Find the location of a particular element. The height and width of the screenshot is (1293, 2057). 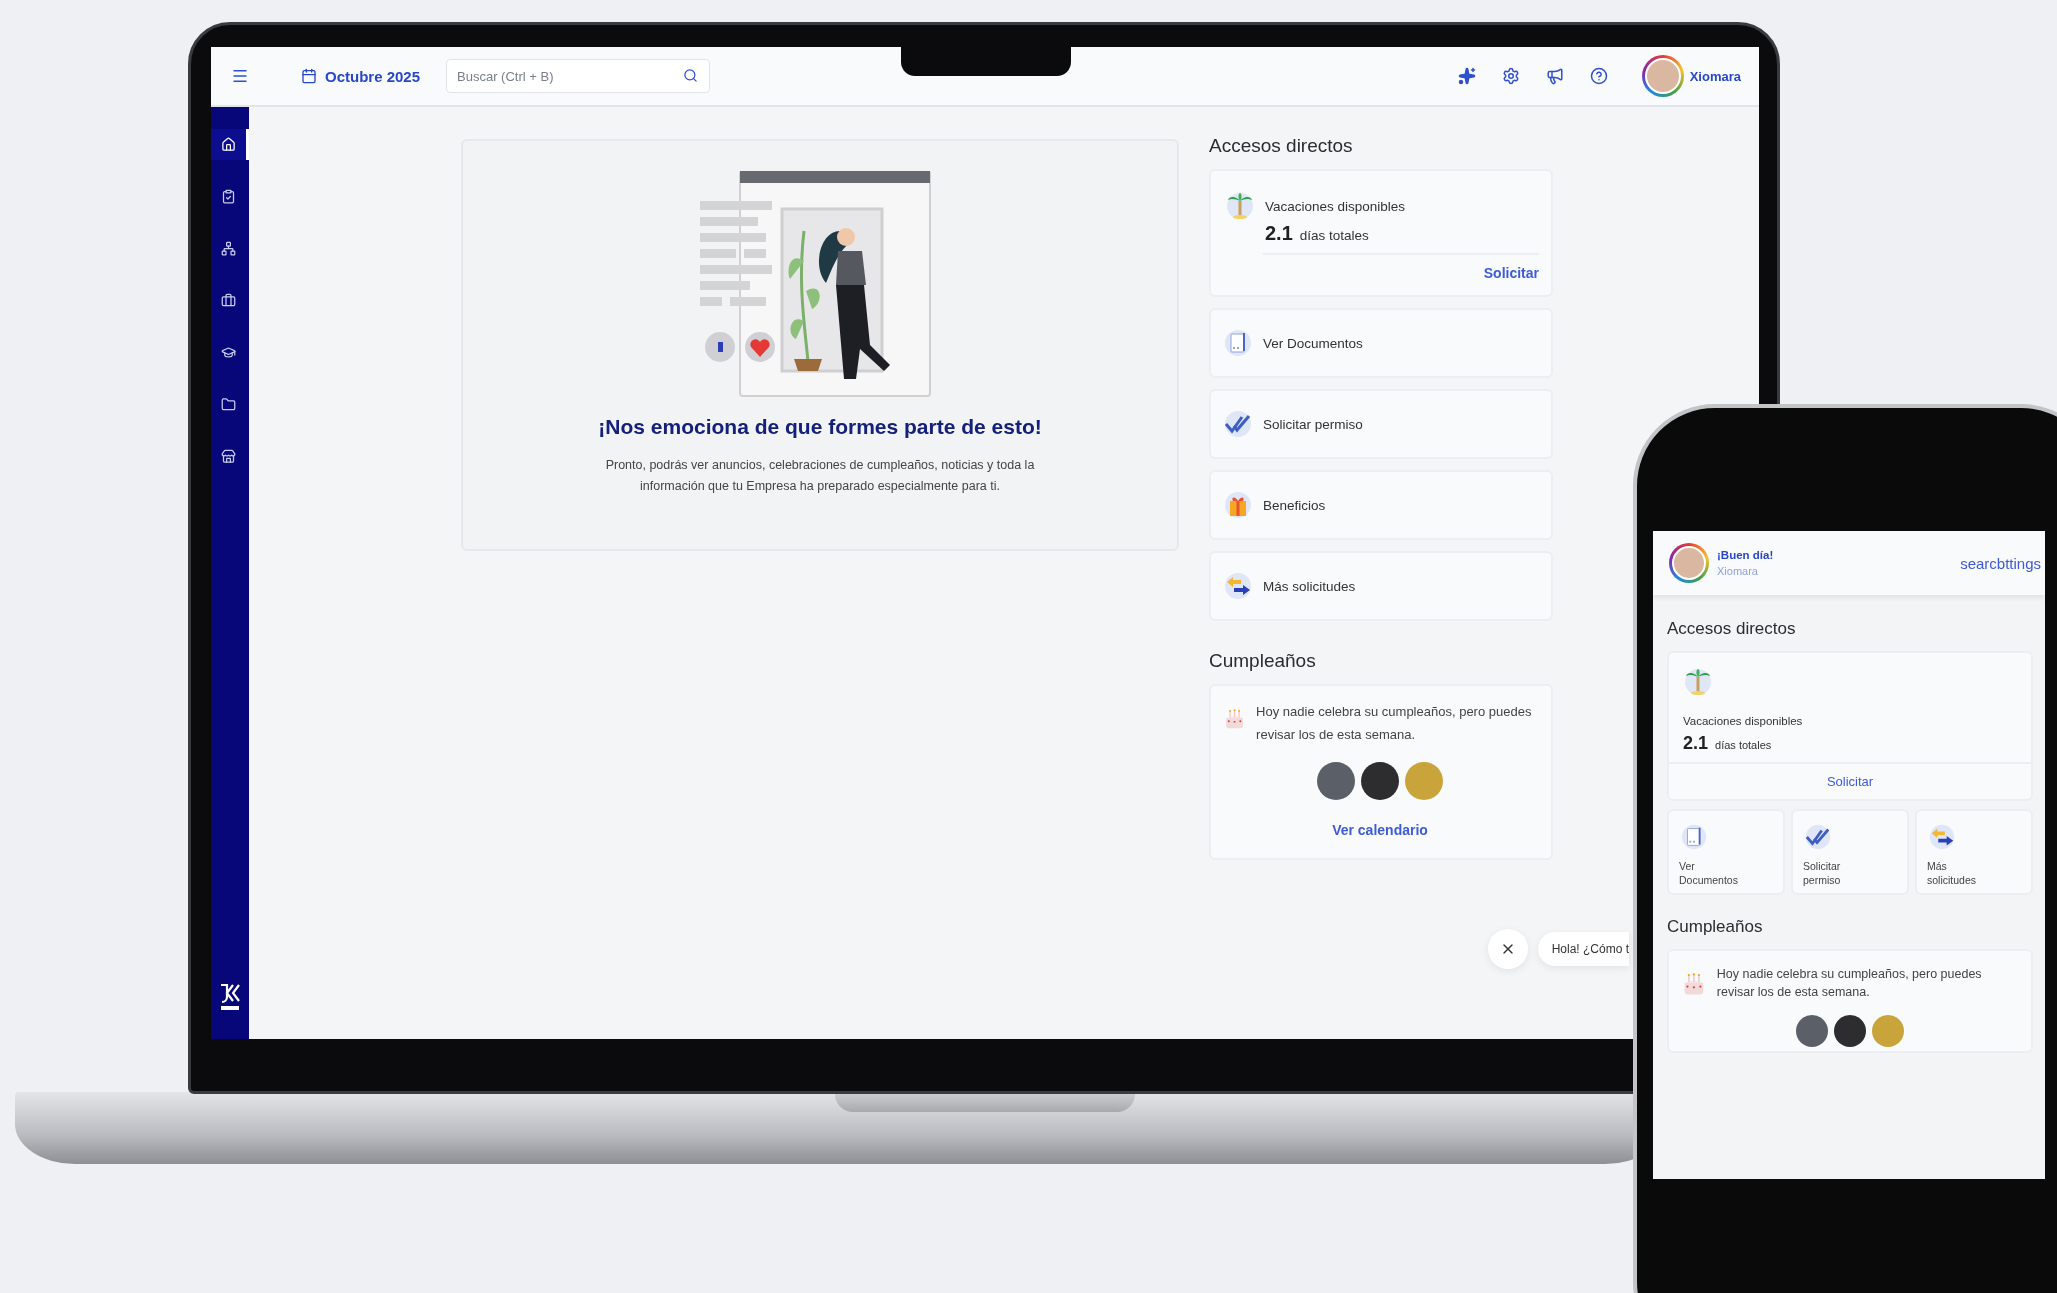

close-button is located at coordinates (1507, 949).